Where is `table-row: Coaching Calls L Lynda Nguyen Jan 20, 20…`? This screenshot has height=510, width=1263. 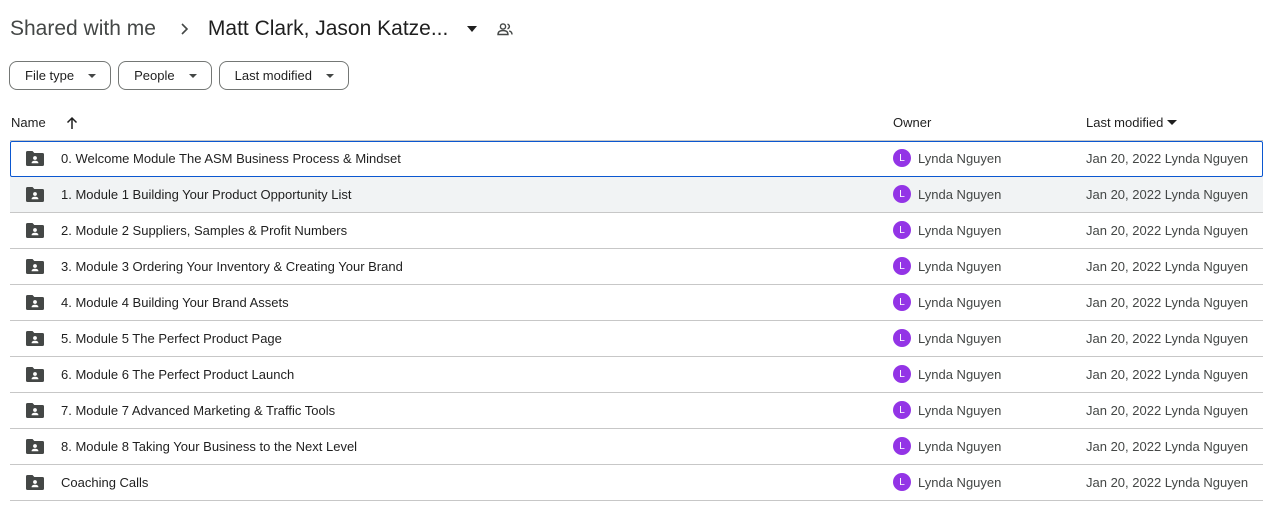 table-row: Coaching Calls L Lynda Nguyen Jan 20, 20… is located at coordinates (636, 483).